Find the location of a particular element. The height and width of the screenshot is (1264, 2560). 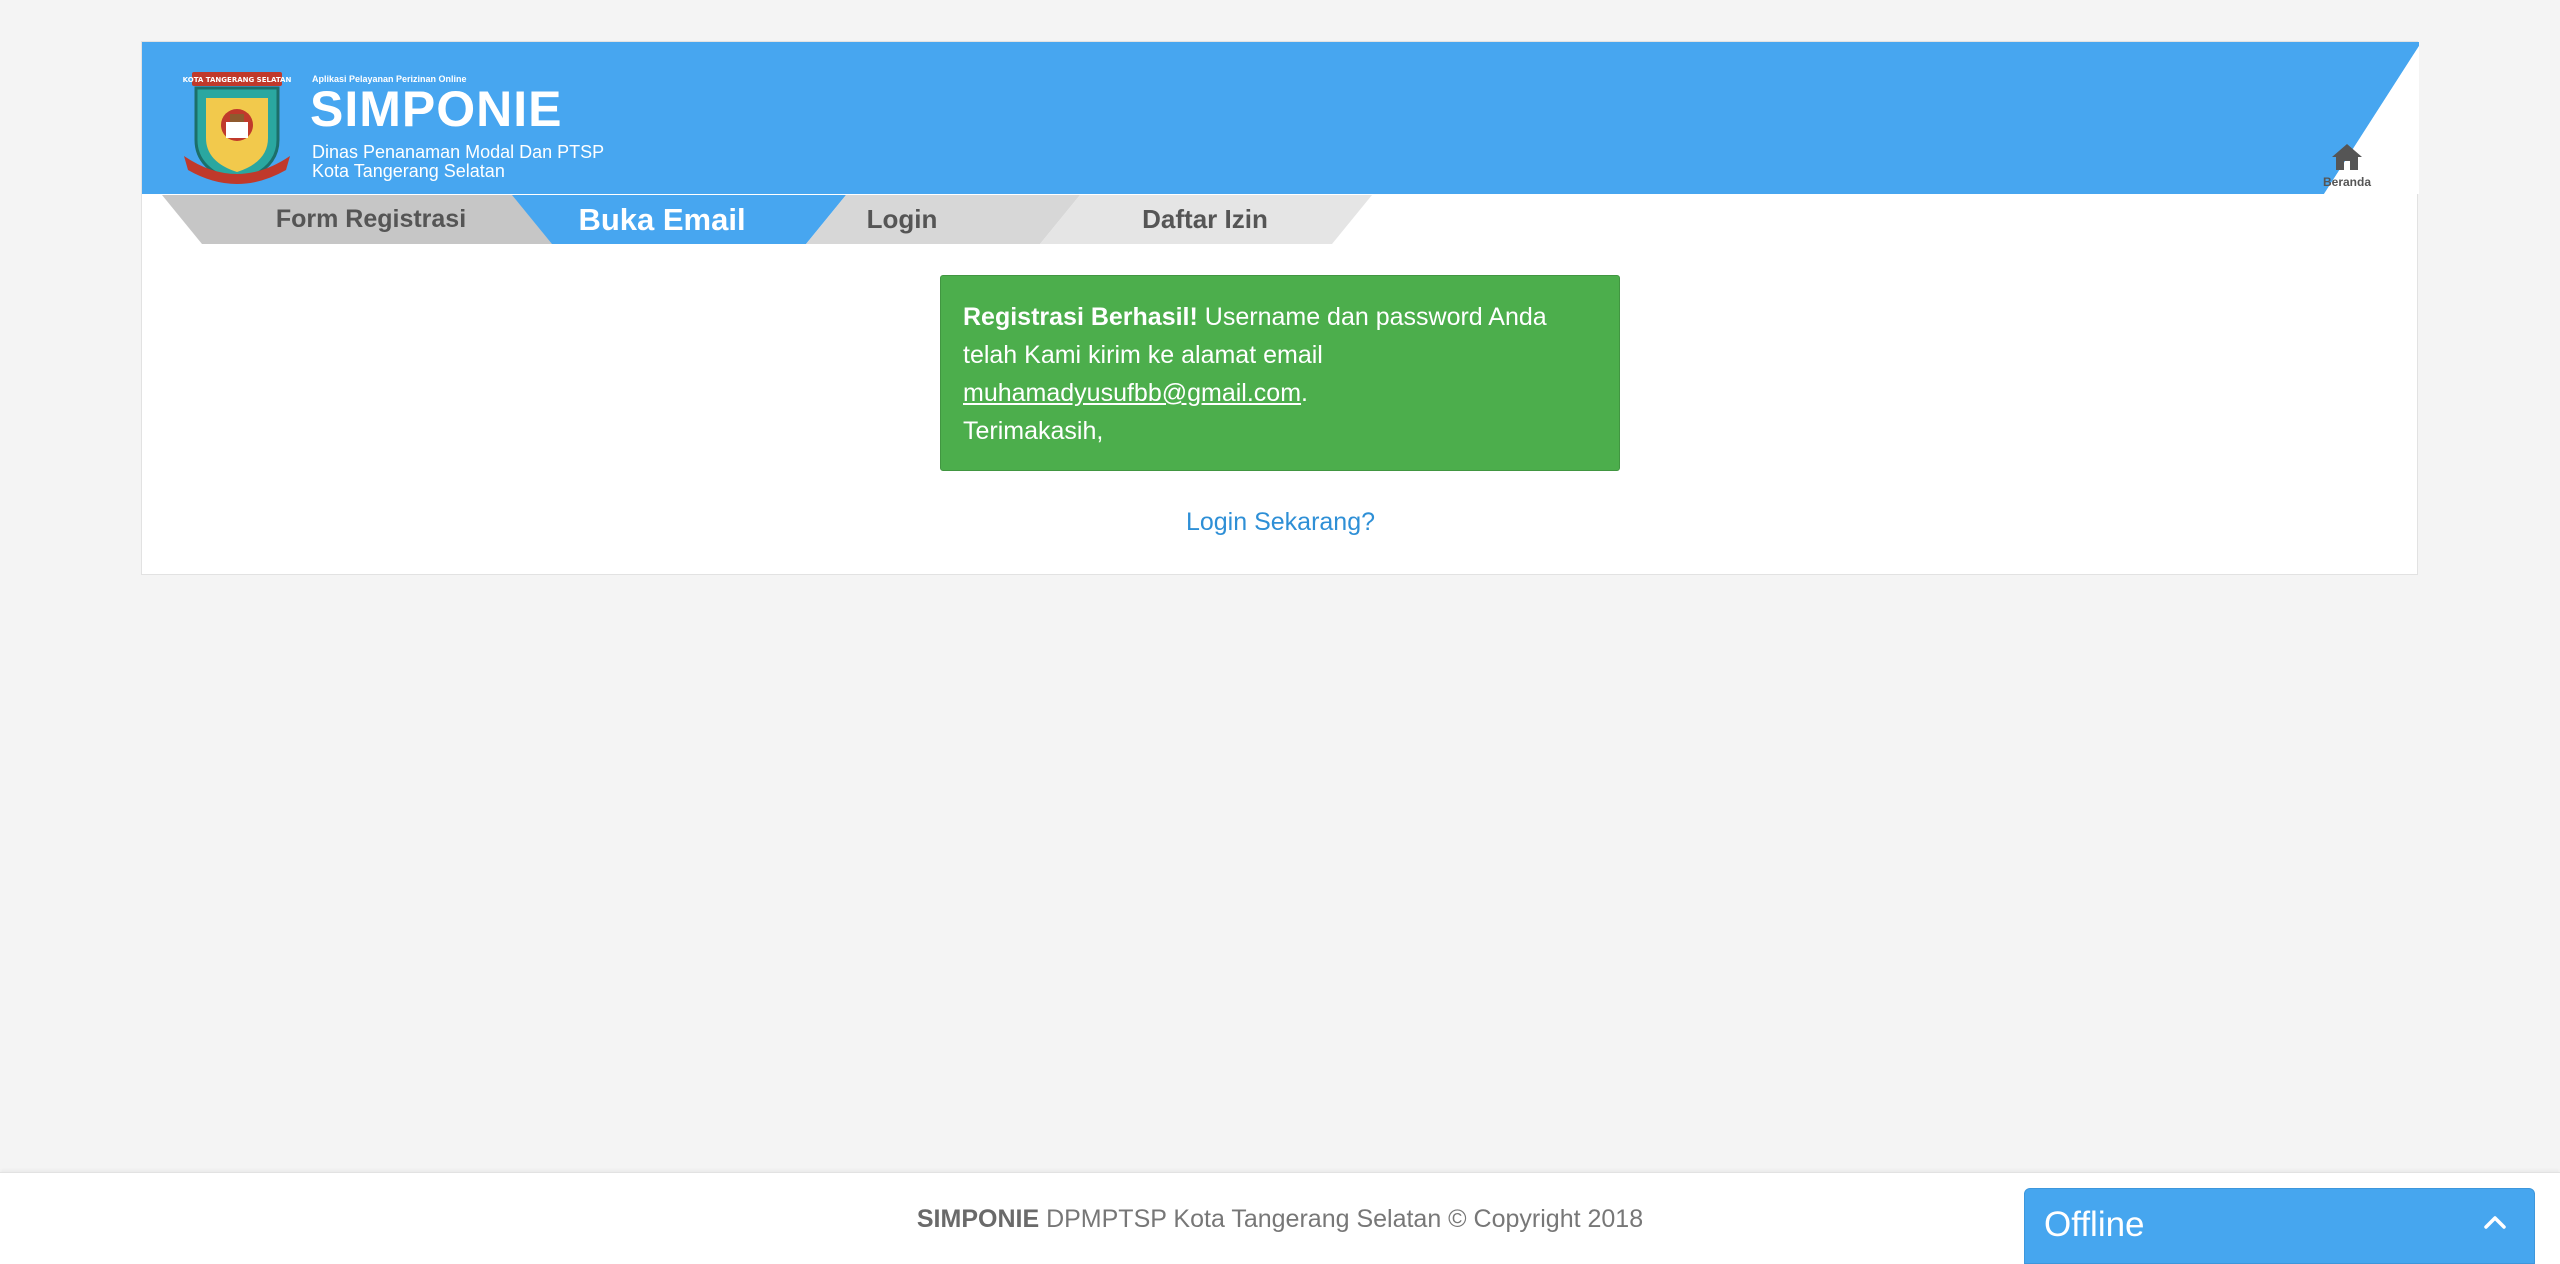

chat-status: Offline is located at coordinates (2094, 1224).